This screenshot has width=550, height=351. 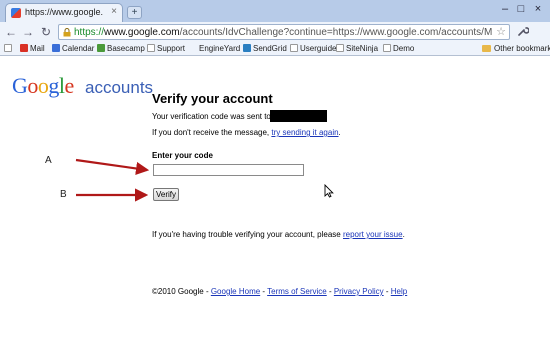 I want to click on verification-code-input, so click(x=228, y=170).